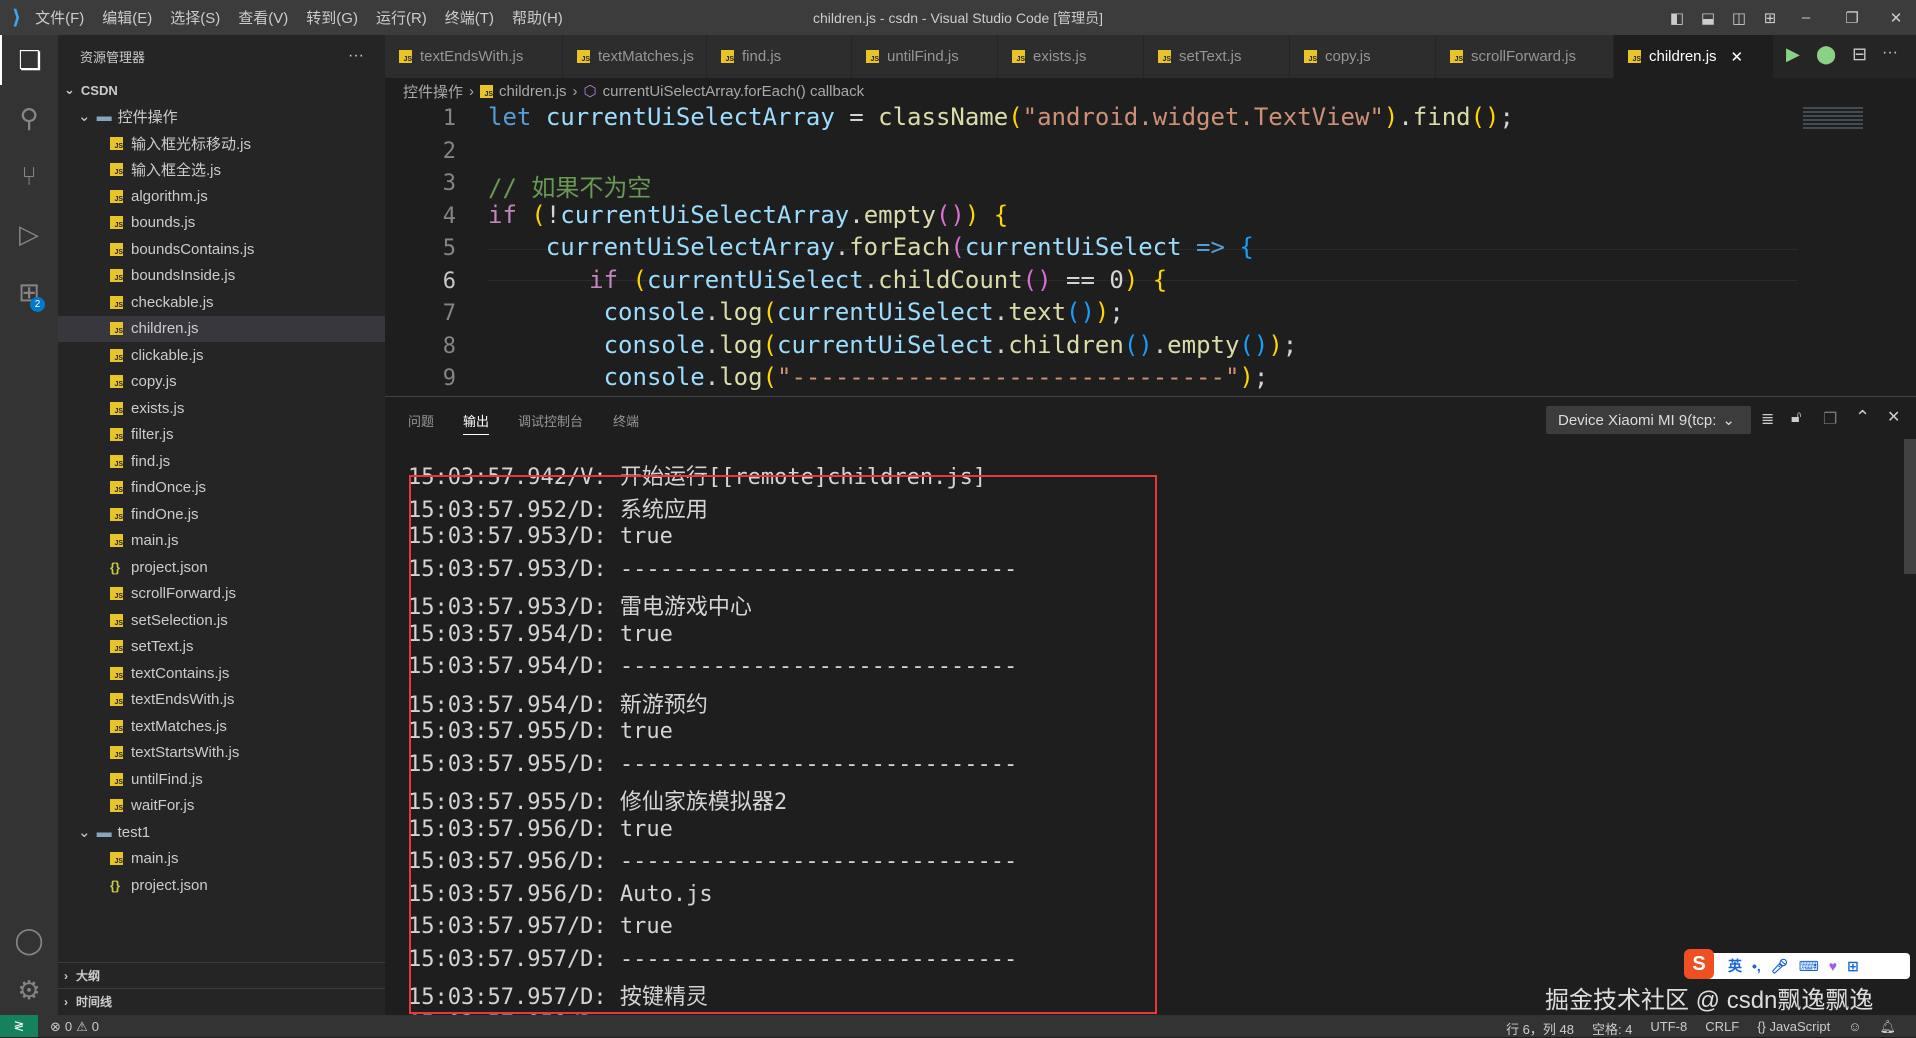 This screenshot has width=1916, height=1038. I want to click on file-item: JS findOne.js, so click(221, 514).